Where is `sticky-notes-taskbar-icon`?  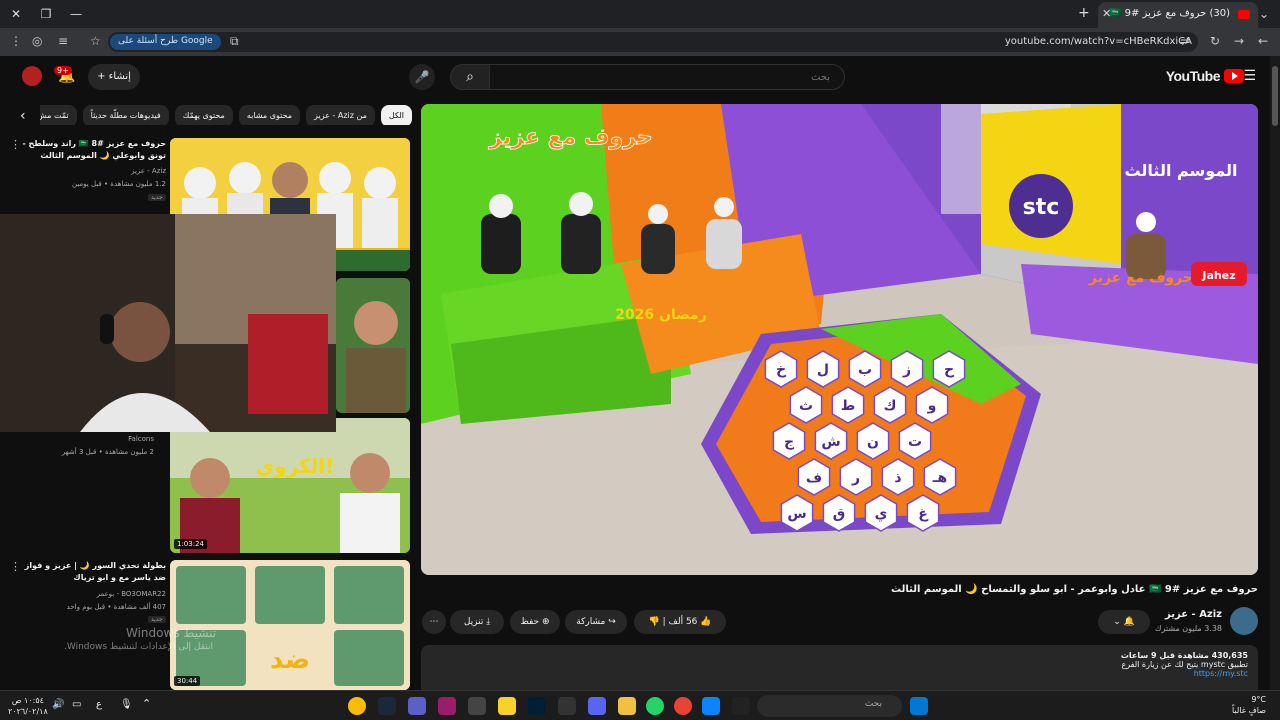 sticky-notes-taskbar-icon is located at coordinates (507, 706).